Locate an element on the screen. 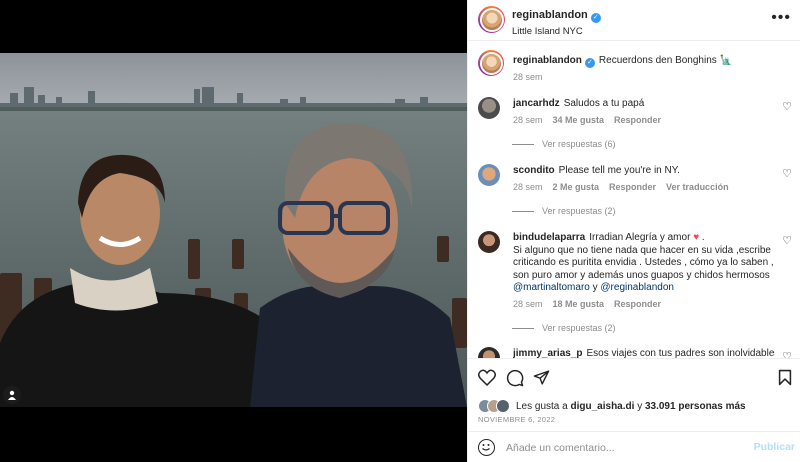  publish-button: Publicar is located at coordinates (774, 447).